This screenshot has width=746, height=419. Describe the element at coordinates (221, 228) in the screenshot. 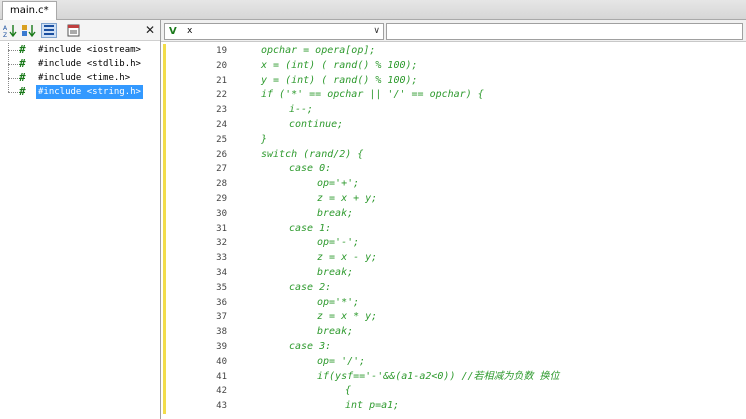

I see `line-number: 31` at that location.